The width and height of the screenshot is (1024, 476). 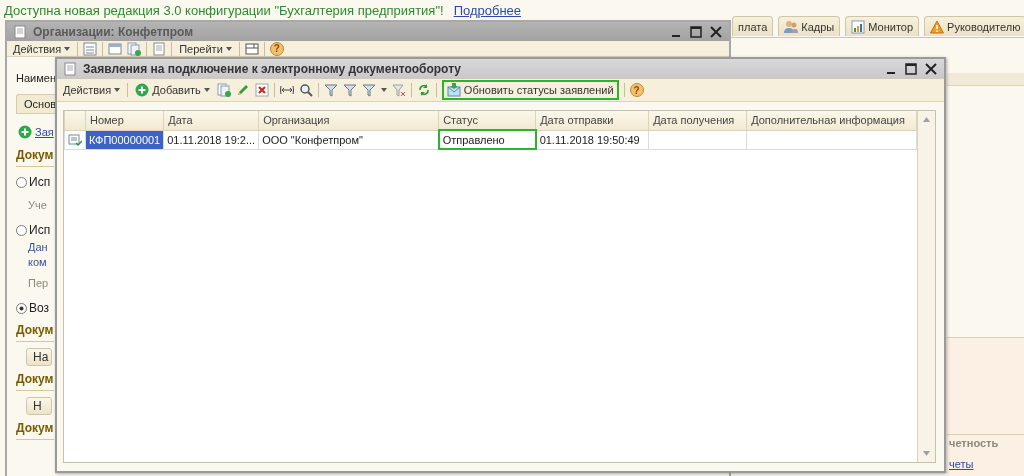 I want to click on tab: Кадры, so click(x=809, y=26).